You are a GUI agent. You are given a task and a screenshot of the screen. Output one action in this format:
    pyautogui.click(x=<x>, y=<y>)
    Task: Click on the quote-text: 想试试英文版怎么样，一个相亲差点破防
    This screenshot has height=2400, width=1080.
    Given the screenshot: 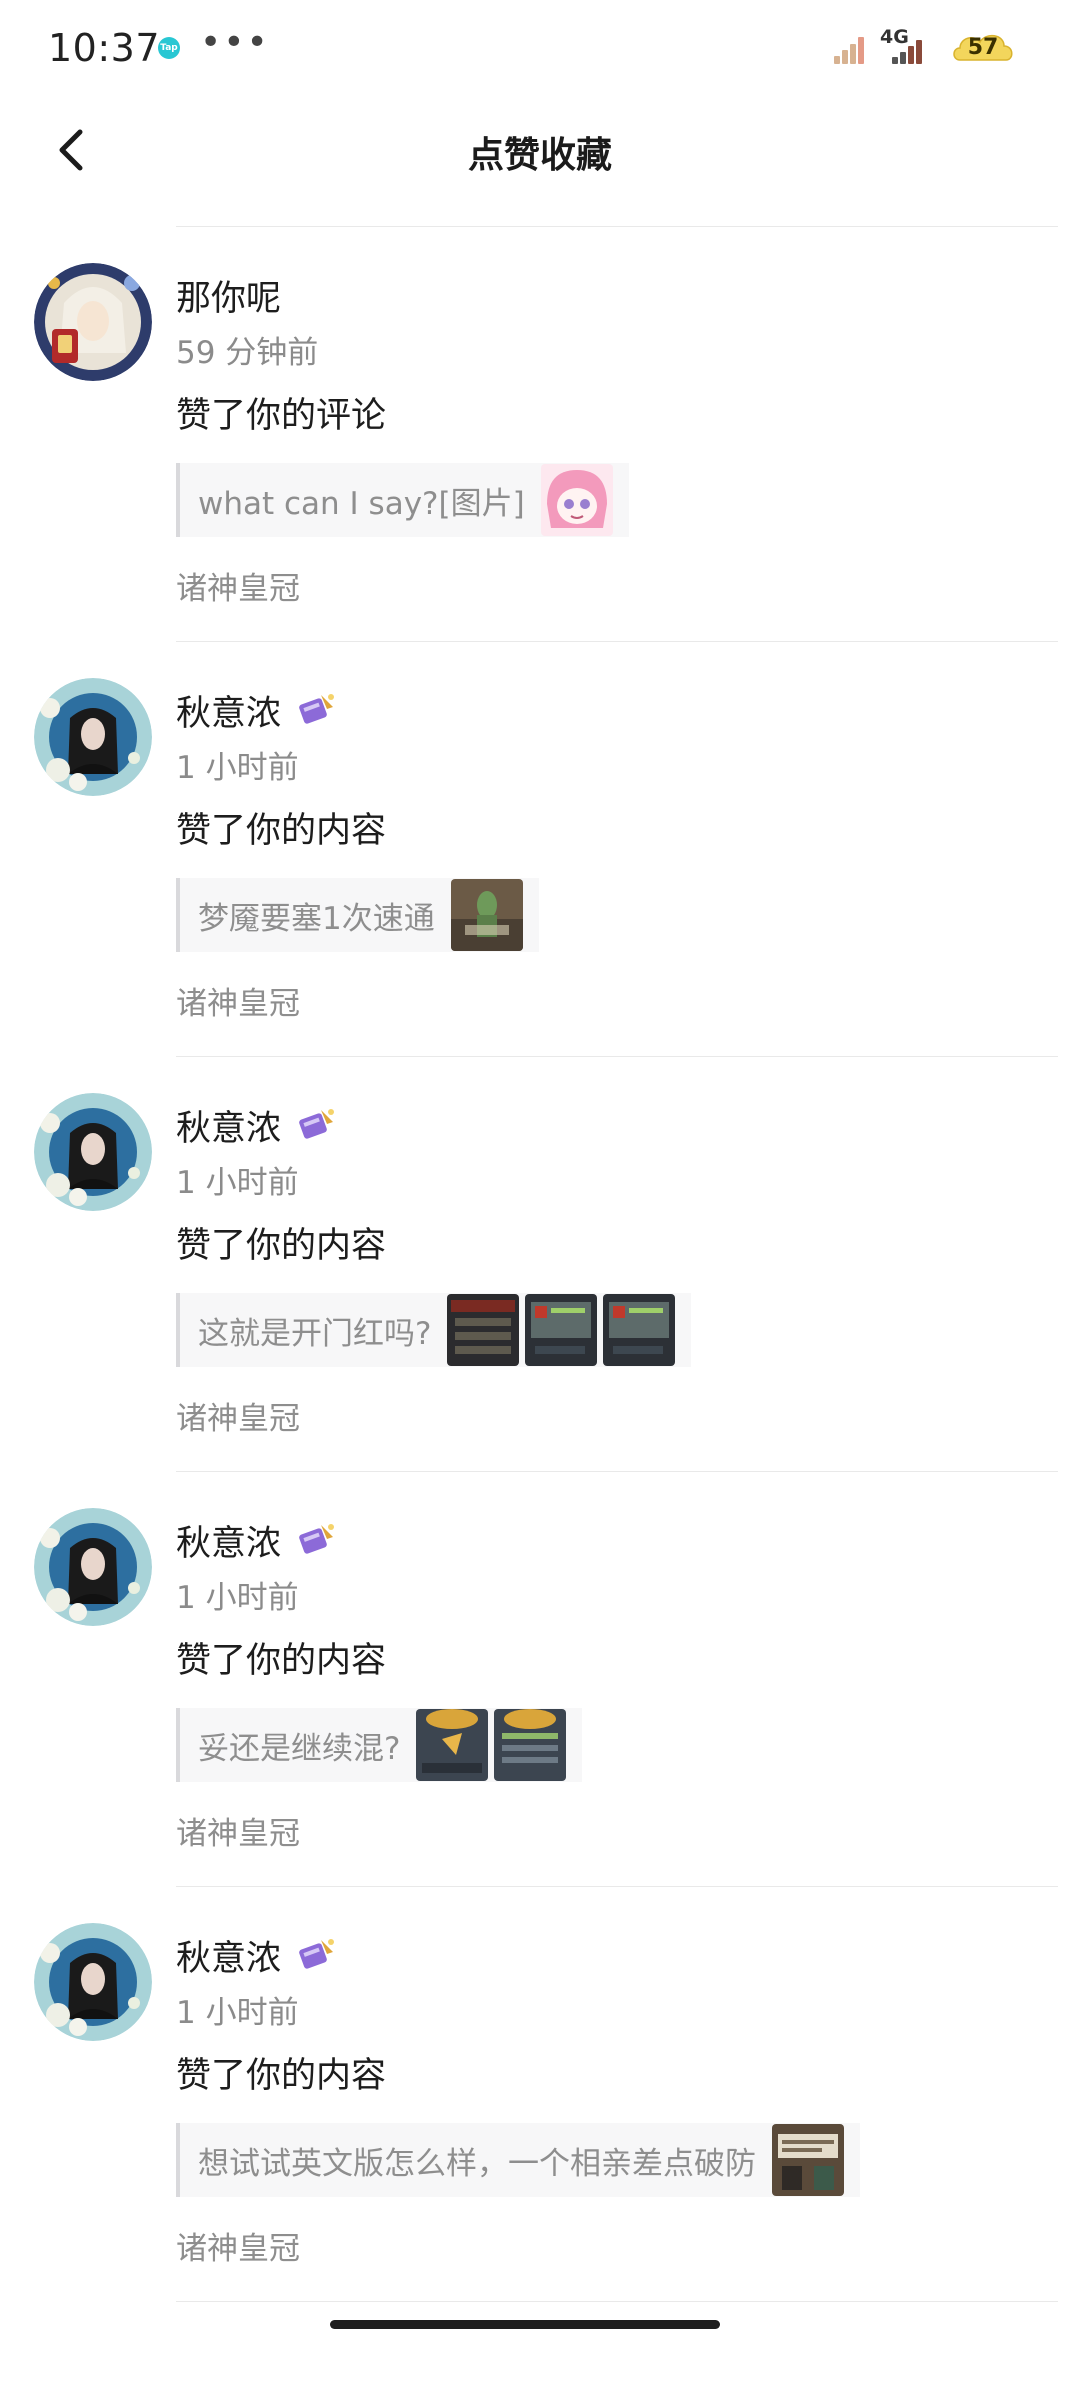 What is the action you would take?
    pyautogui.click(x=477, y=2163)
    